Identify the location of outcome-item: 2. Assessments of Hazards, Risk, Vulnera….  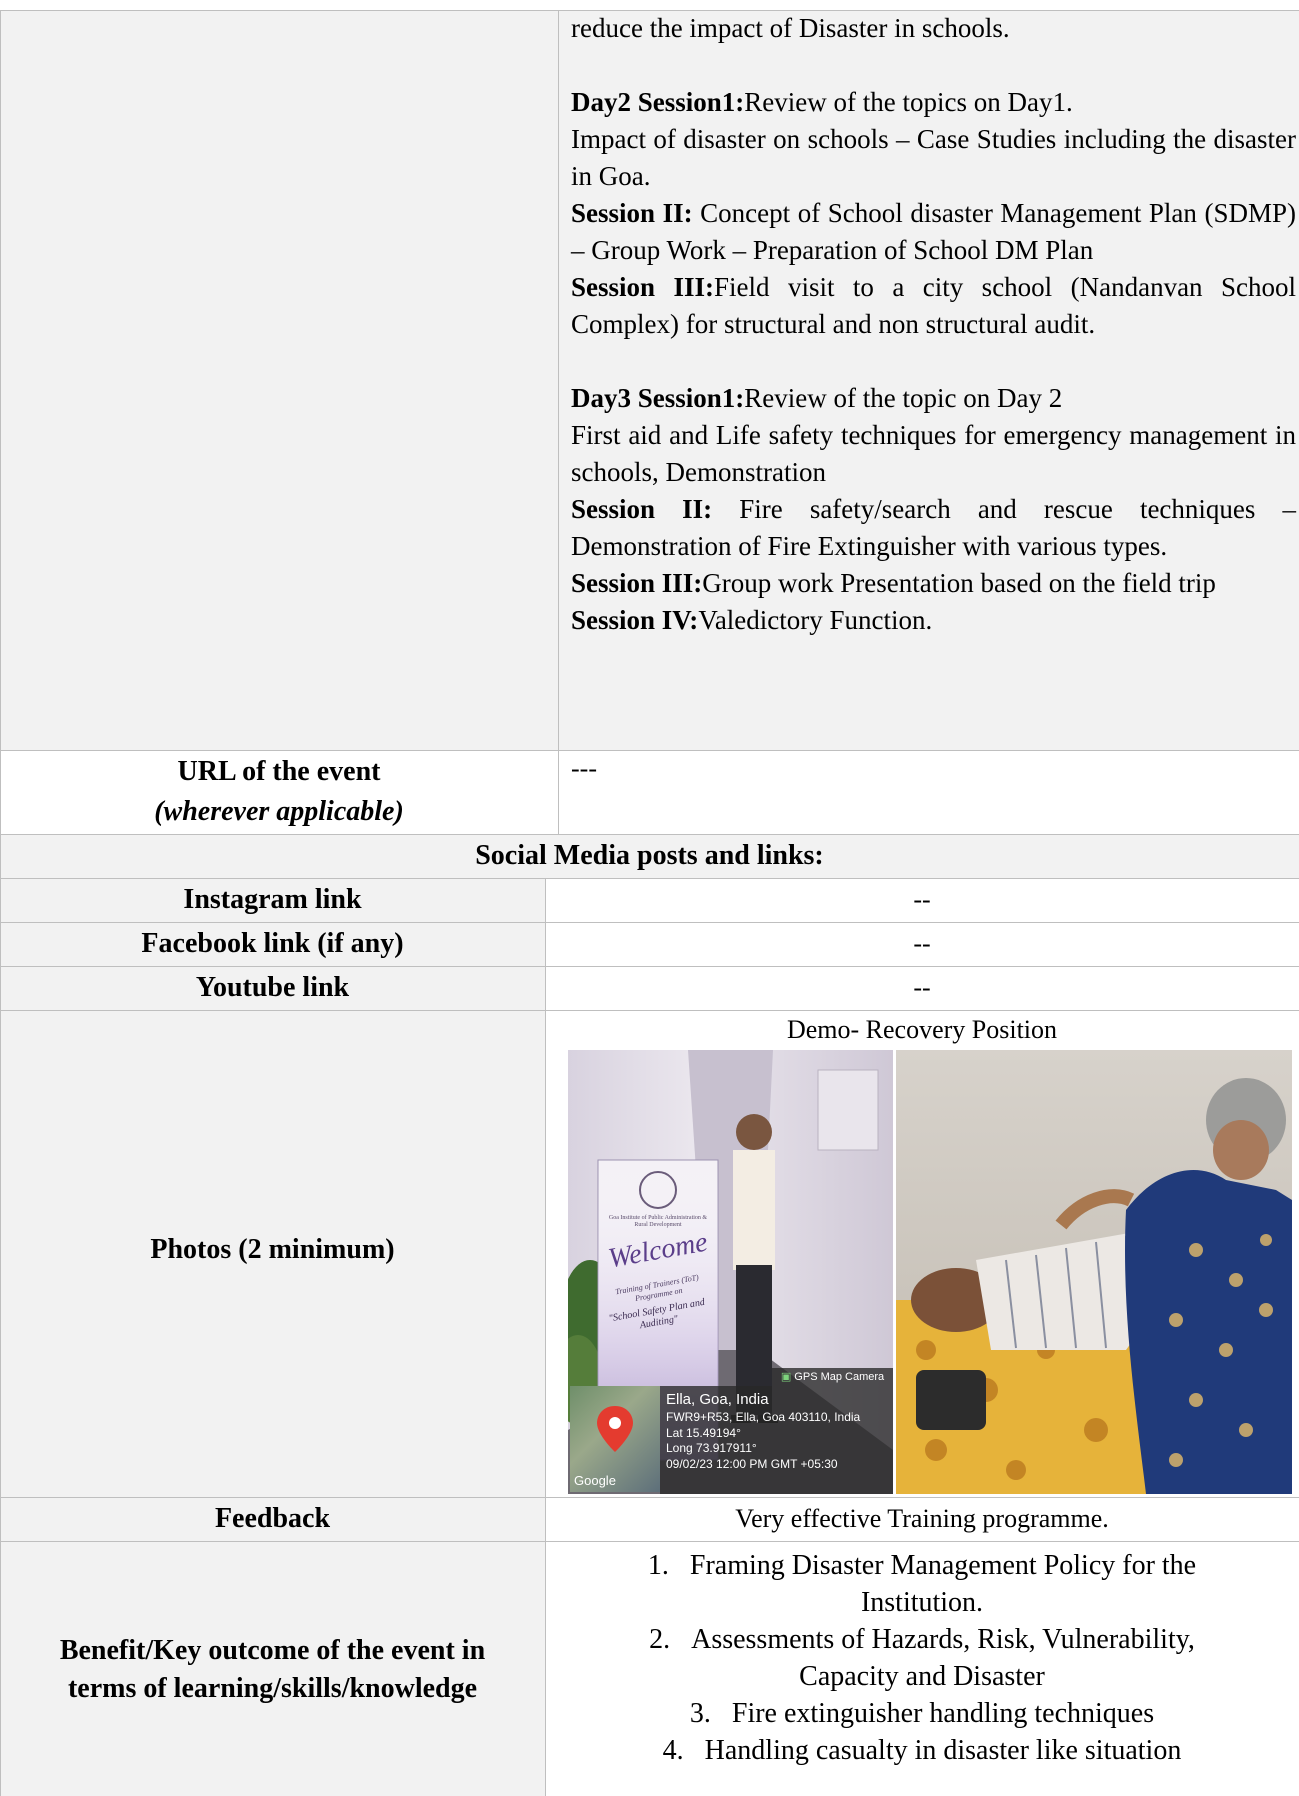
(922, 1658).